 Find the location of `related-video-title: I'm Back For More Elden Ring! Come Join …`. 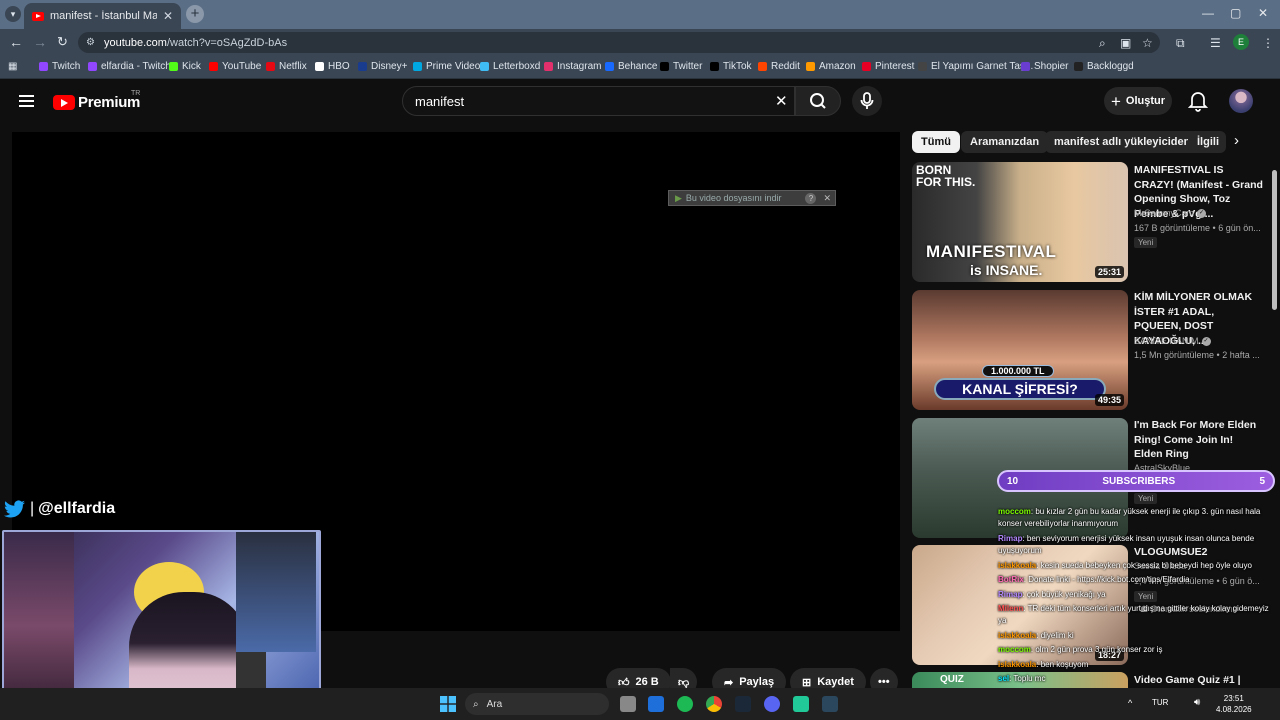

related-video-title: I'm Back For More Elden Ring! Come Join … is located at coordinates (1199, 440).